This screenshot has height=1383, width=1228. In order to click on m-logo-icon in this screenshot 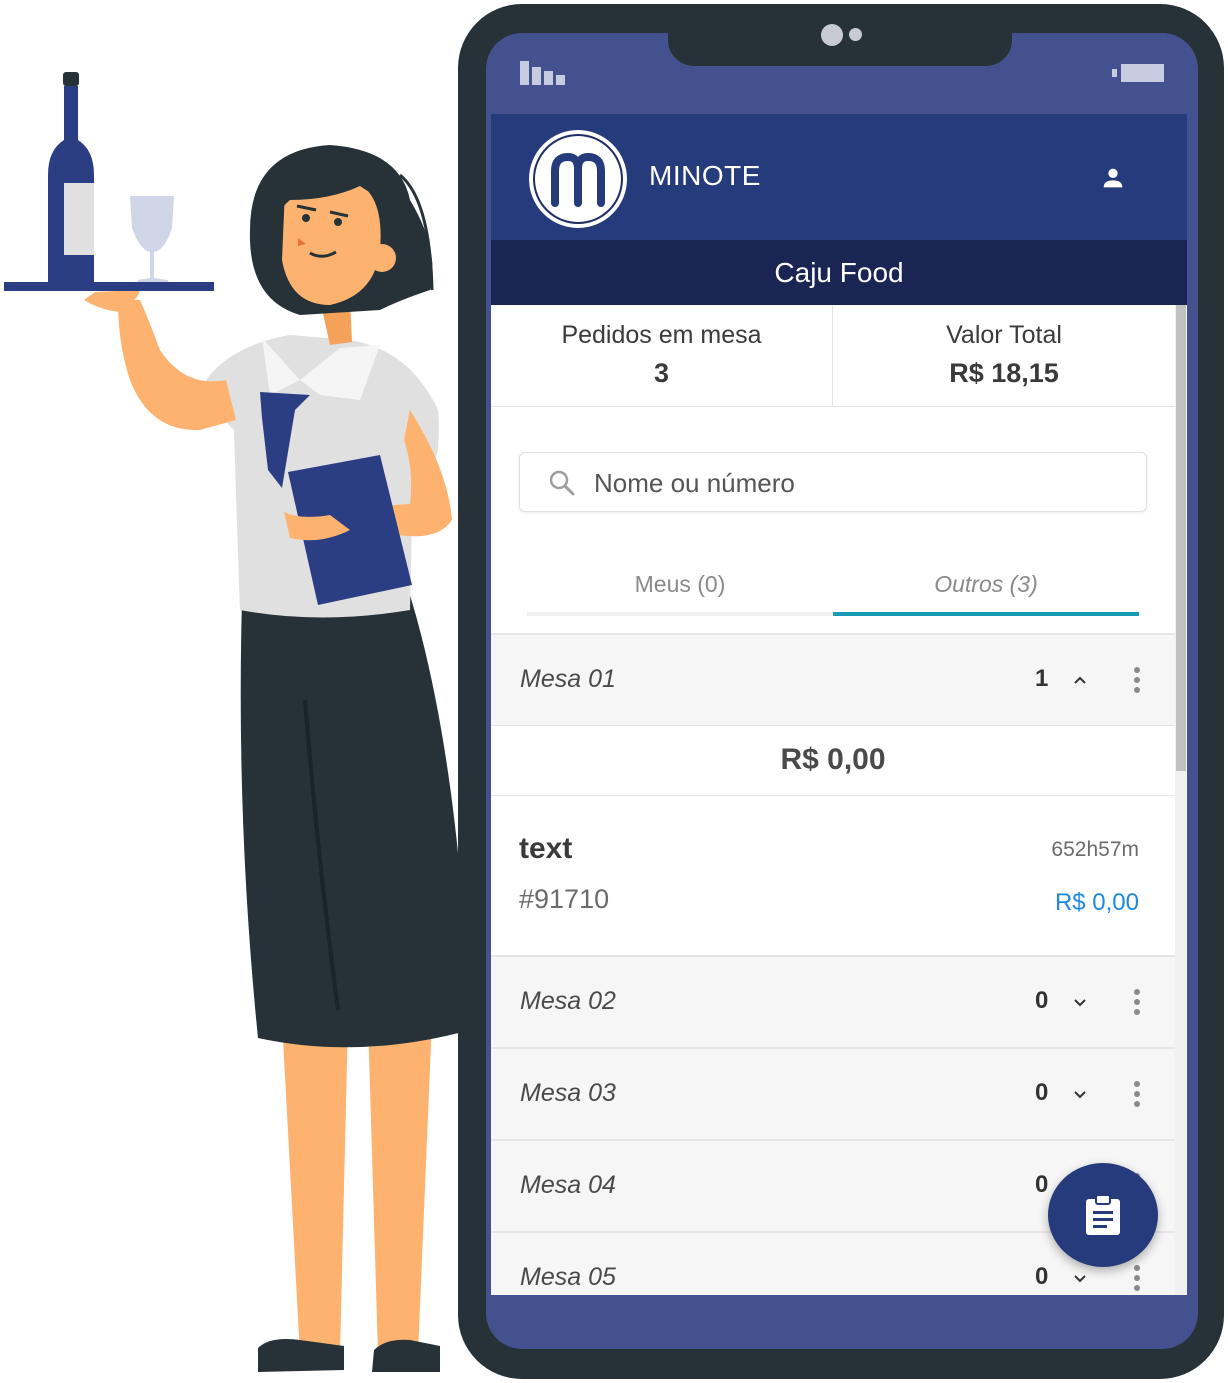, I will do `click(578, 179)`.